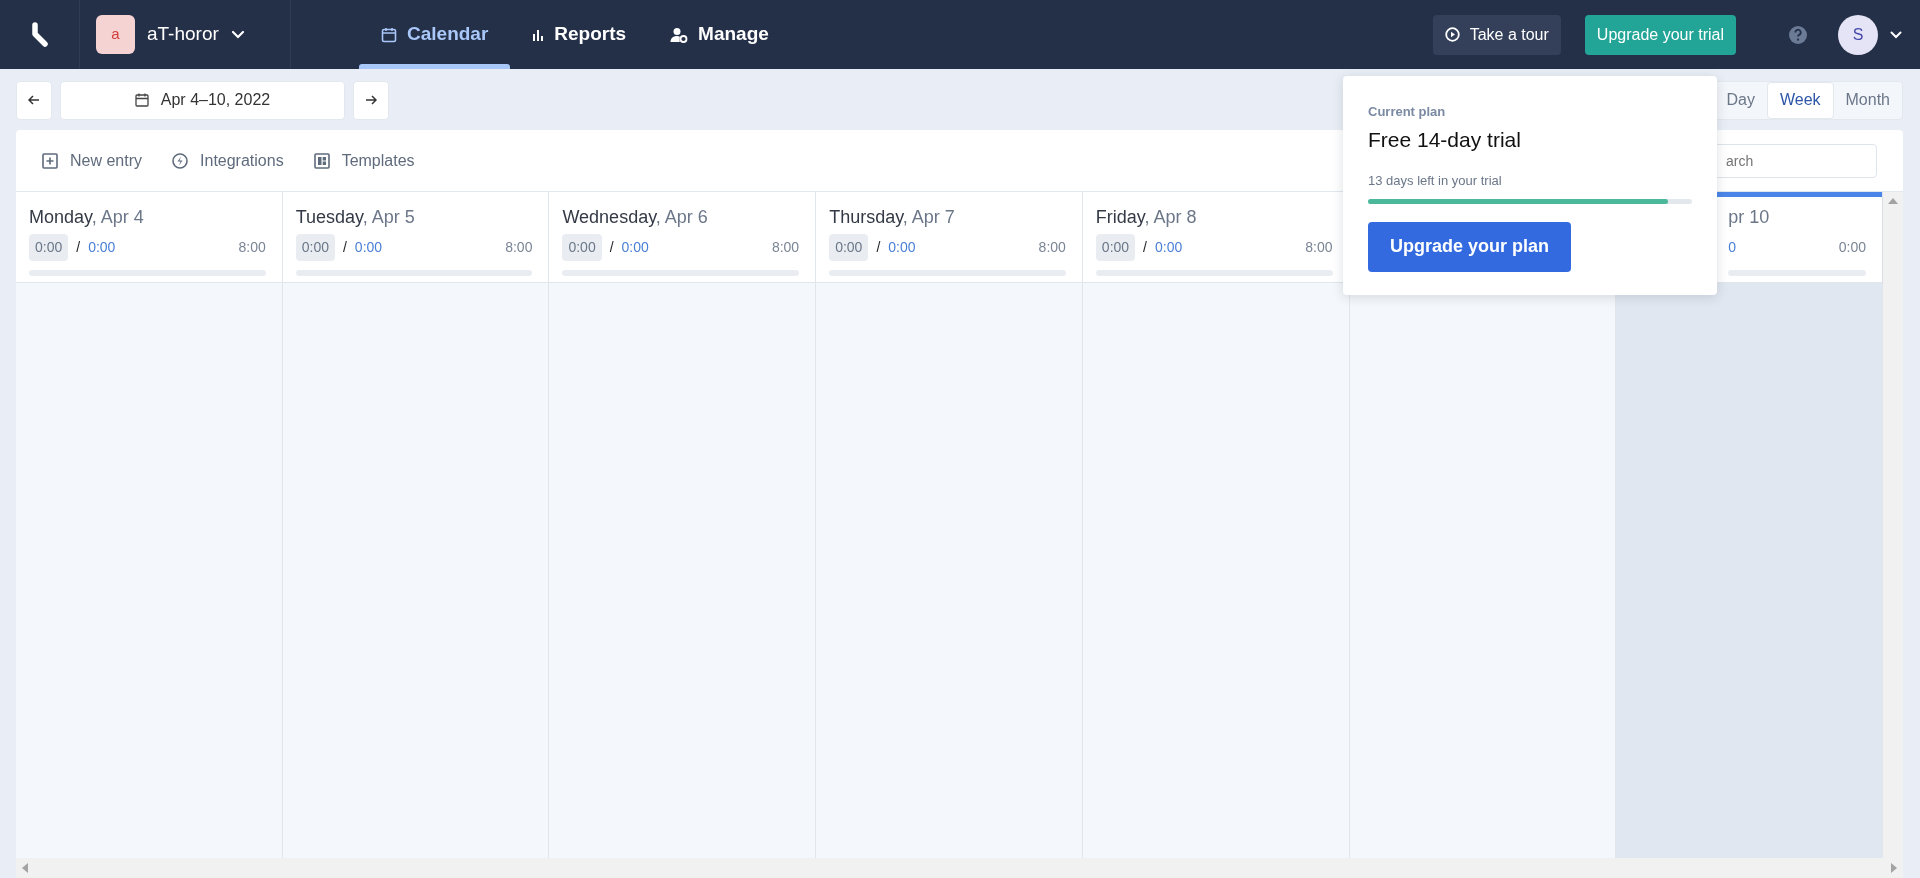 This screenshot has width=1920, height=878. Describe the element at coordinates (538, 34) in the screenshot. I see `bar-chart-icon` at that location.